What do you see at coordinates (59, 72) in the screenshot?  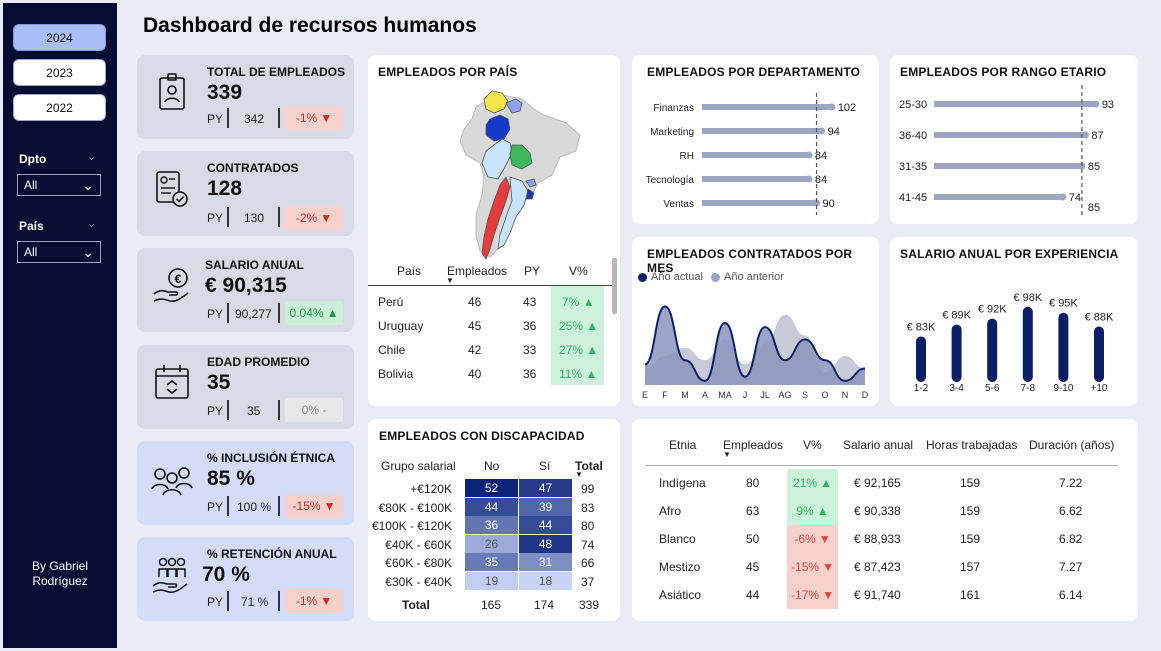 I see `year-button-2023: 2023` at bounding box center [59, 72].